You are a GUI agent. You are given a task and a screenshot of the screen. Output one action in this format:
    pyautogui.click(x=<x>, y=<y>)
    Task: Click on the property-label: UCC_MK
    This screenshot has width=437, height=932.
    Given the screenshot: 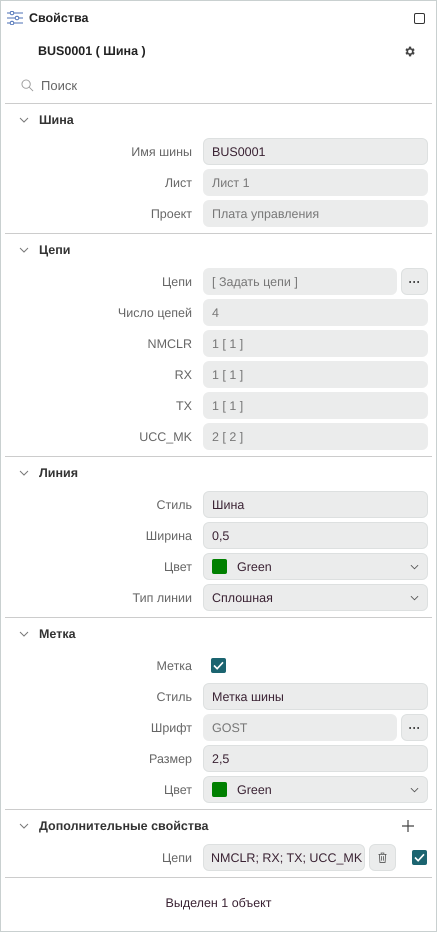 What is the action you would take?
    pyautogui.click(x=165, y=437)
    